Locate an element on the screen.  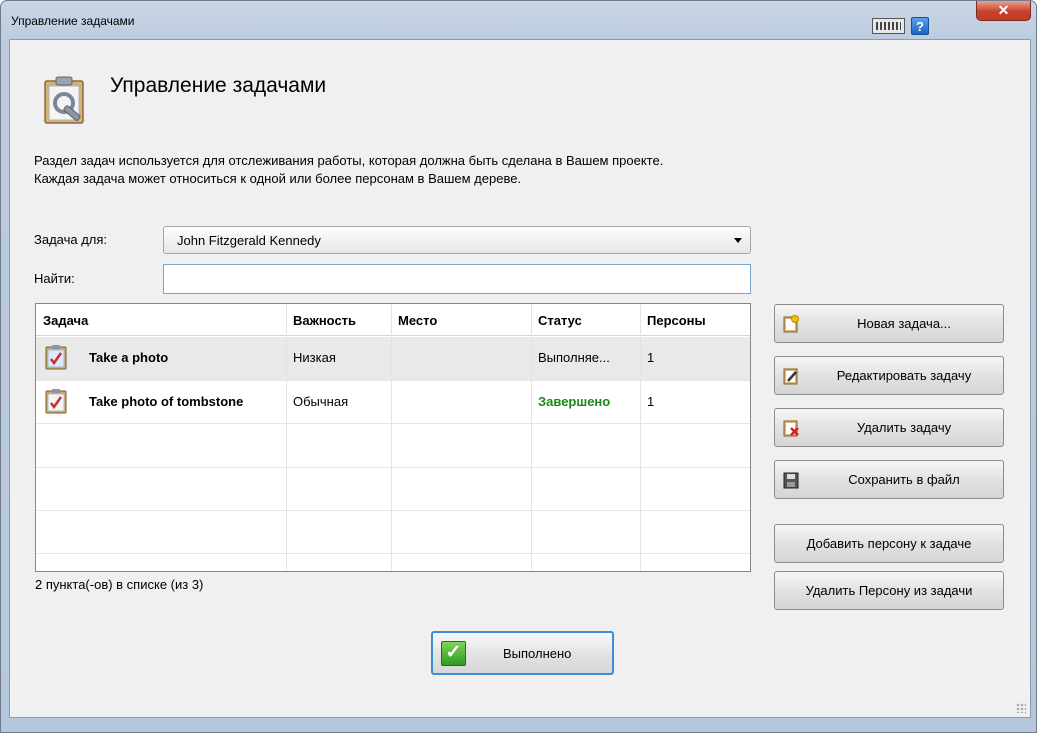
column-header-status: Статус is located at coordinates (585, 320).